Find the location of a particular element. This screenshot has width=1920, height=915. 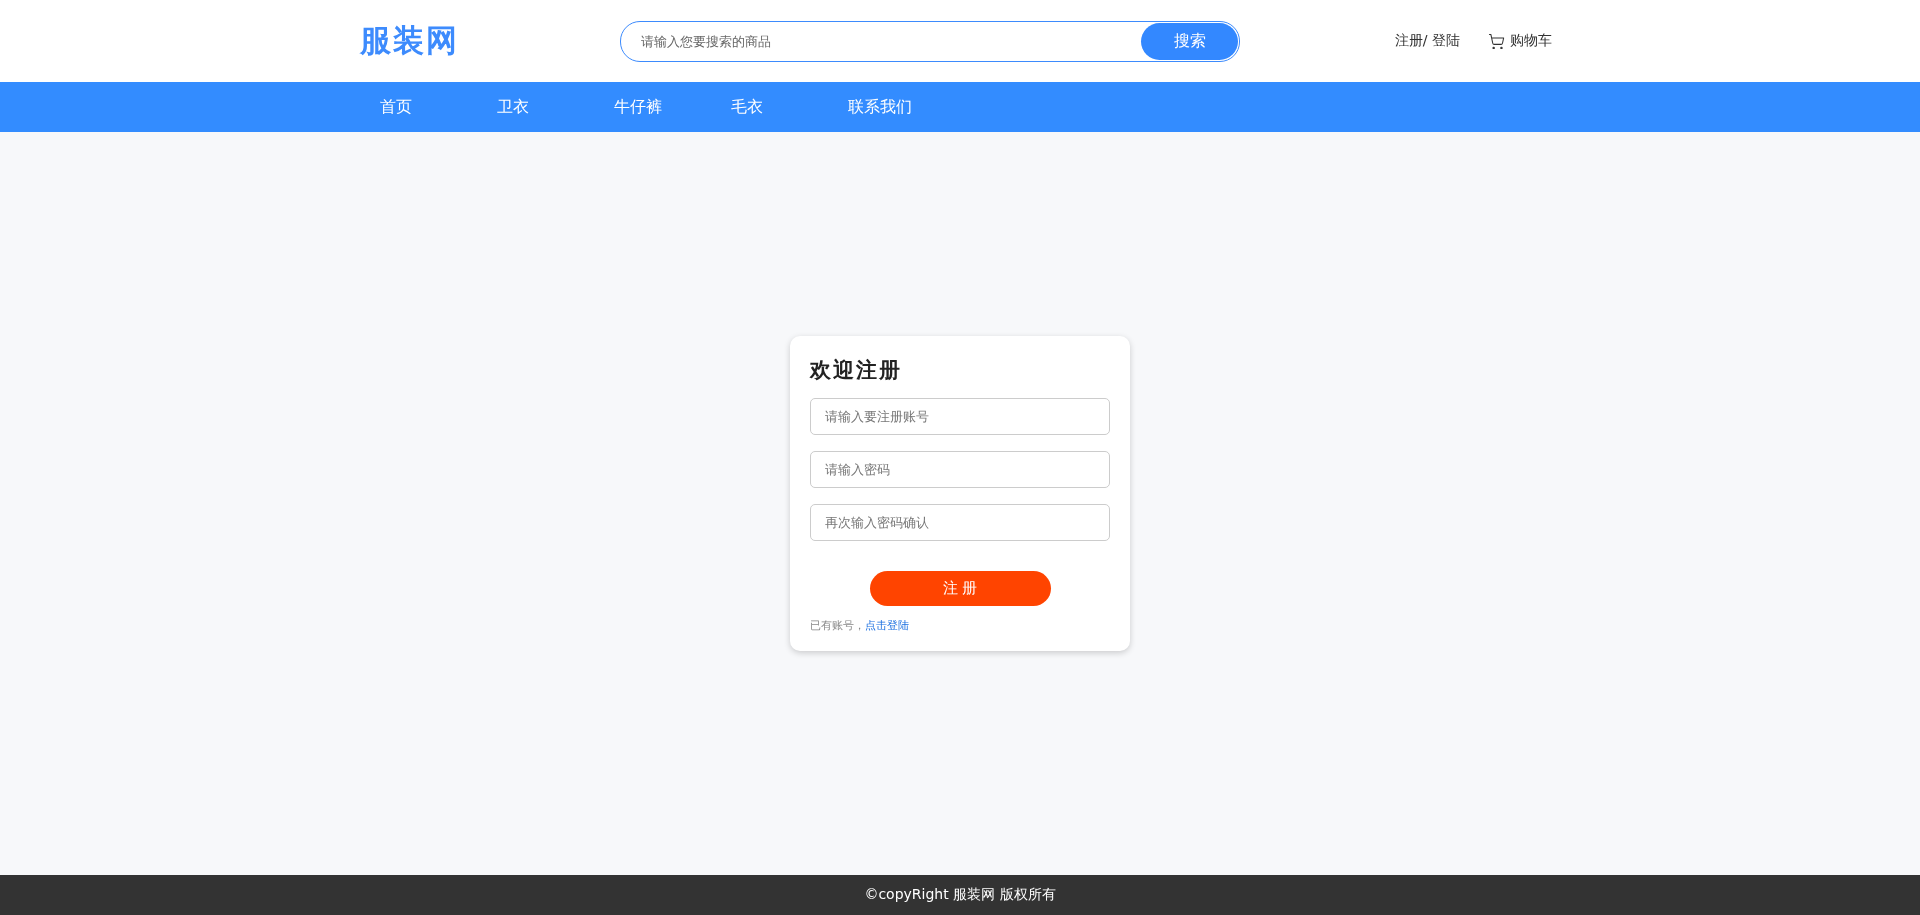

search-field: 请输入您要搜索的商品 搜索 is located at coordinates (930, 41).